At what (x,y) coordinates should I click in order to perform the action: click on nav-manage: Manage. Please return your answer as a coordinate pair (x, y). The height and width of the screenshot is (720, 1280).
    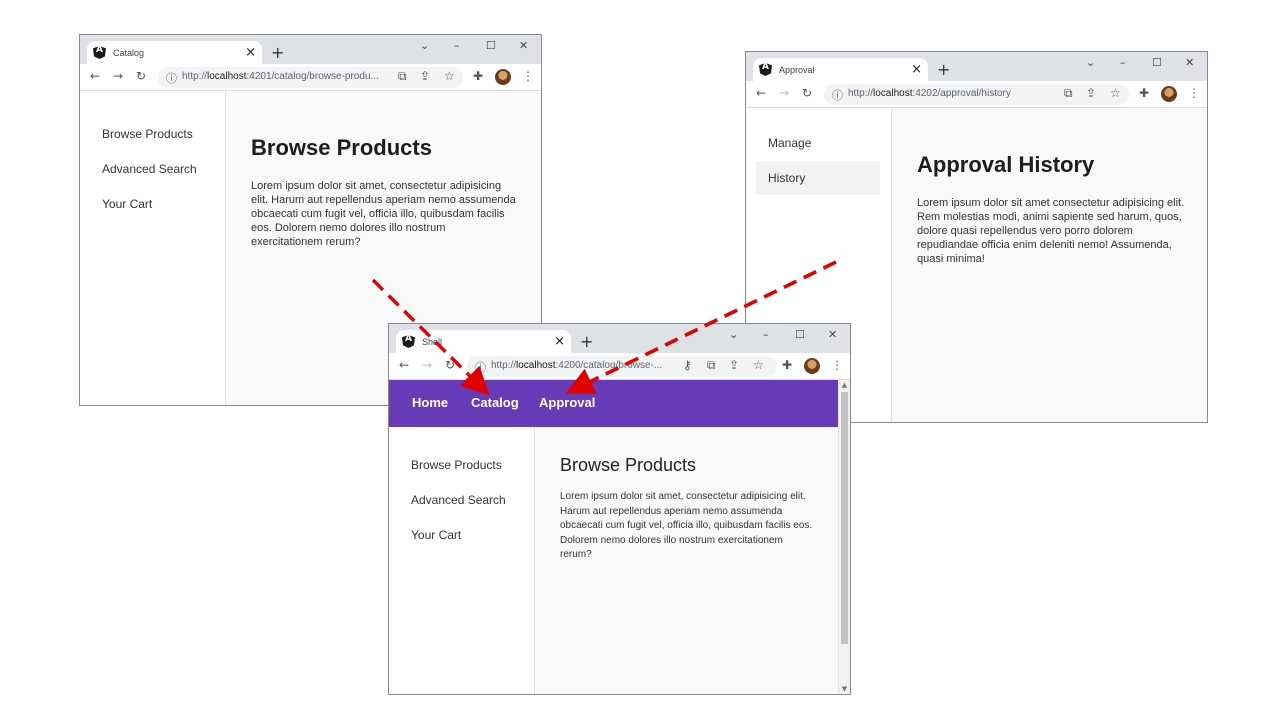
    Looking at the image, I should click on (818, 143).